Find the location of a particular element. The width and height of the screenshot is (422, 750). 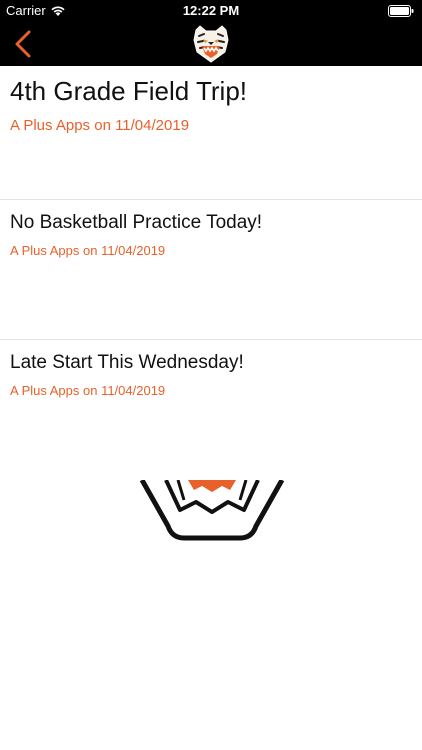

nav-bar is located at coordinates (211, 44).